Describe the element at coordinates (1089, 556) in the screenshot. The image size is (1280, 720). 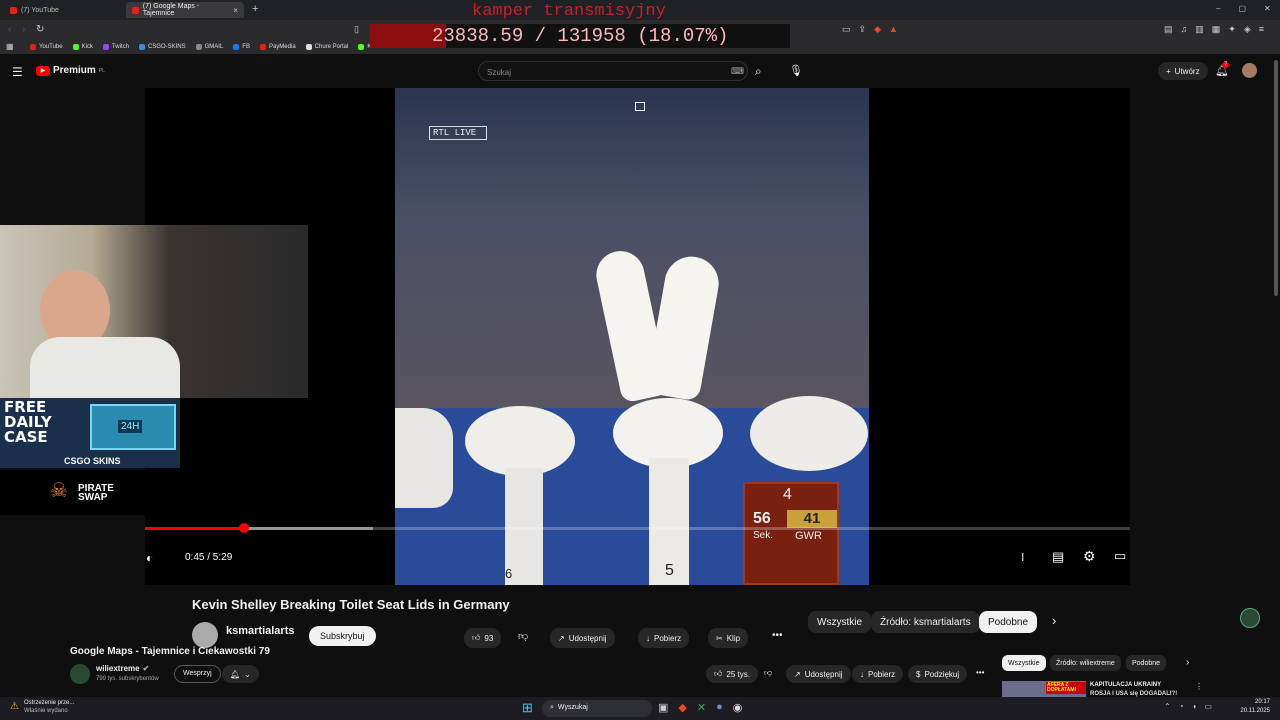
I see `settings-gear-icon: ⚙` at that location.